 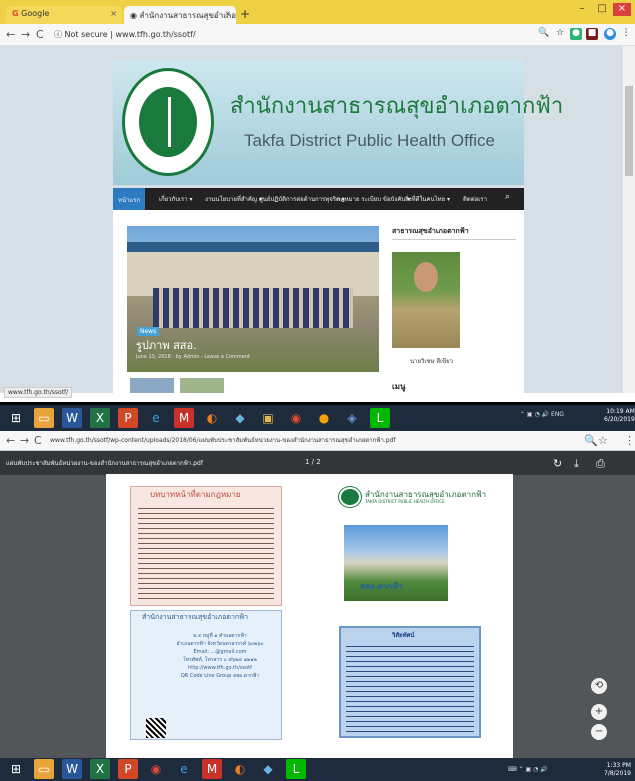 What do you see at coordinates (599, 732) in the screenshot?
I see `zoom-out-button: −` at bounding box center [599, 732].